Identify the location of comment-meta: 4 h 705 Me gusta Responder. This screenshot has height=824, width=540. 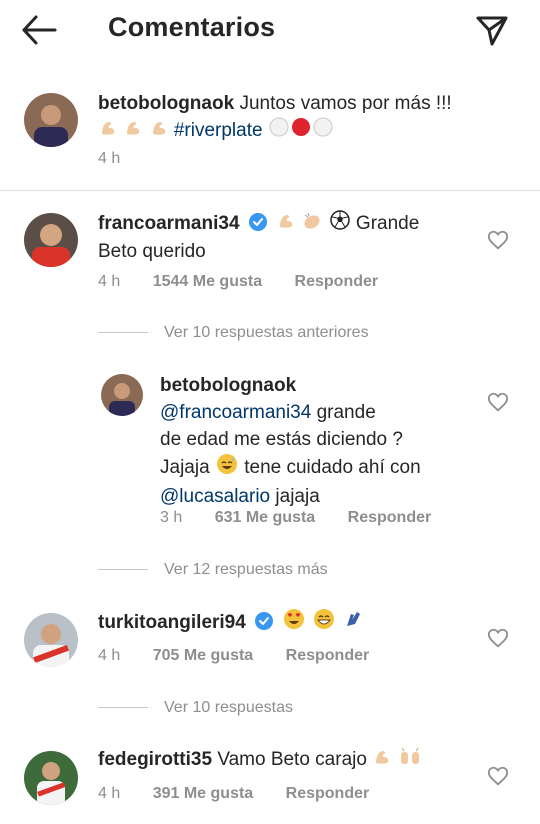
(247, 656).